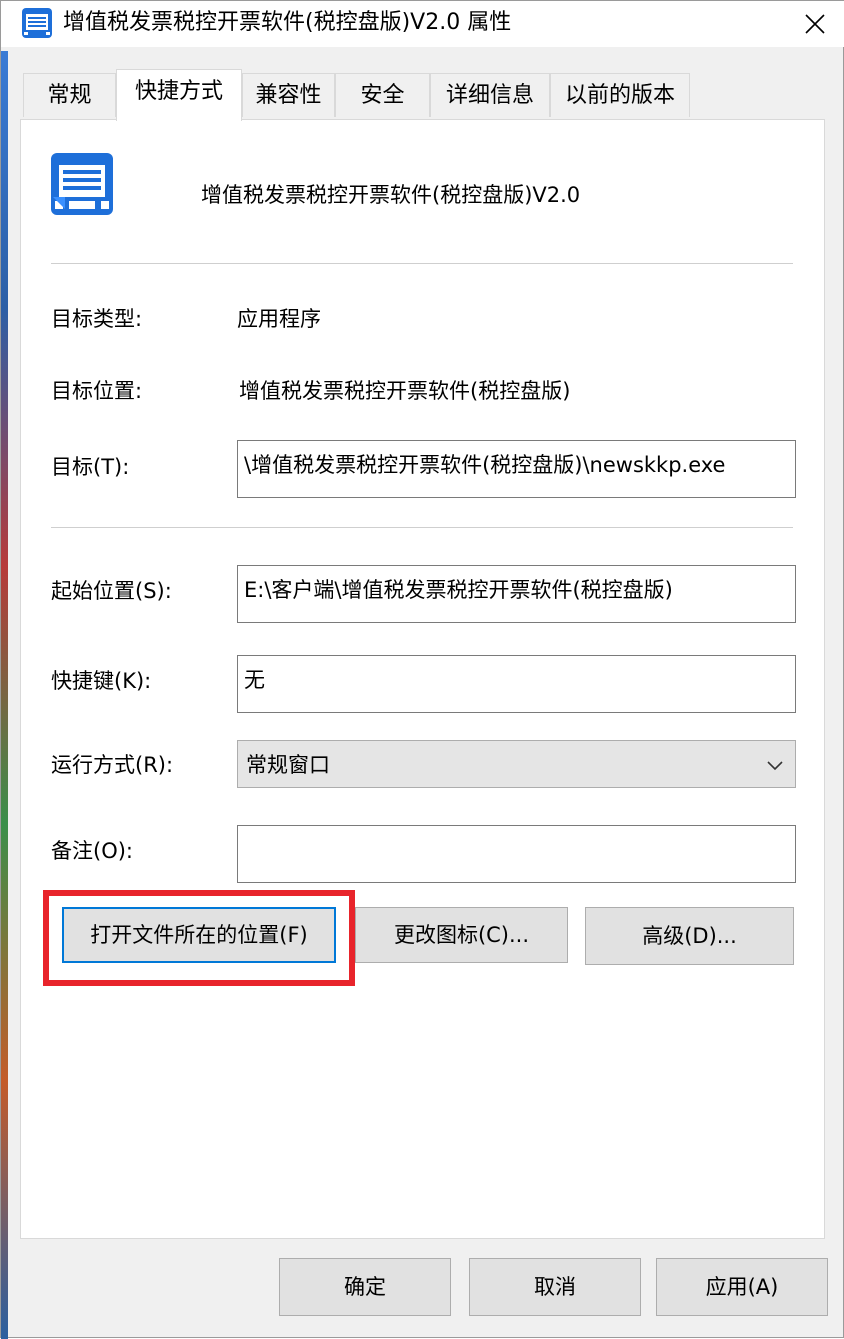 This screenshot has height=1339, width=844. Describe the element at coordinates (405, 391) in the screenshot. I see `target-location-value: 增值税发票税控开票软件(税控盘版)` at that location.